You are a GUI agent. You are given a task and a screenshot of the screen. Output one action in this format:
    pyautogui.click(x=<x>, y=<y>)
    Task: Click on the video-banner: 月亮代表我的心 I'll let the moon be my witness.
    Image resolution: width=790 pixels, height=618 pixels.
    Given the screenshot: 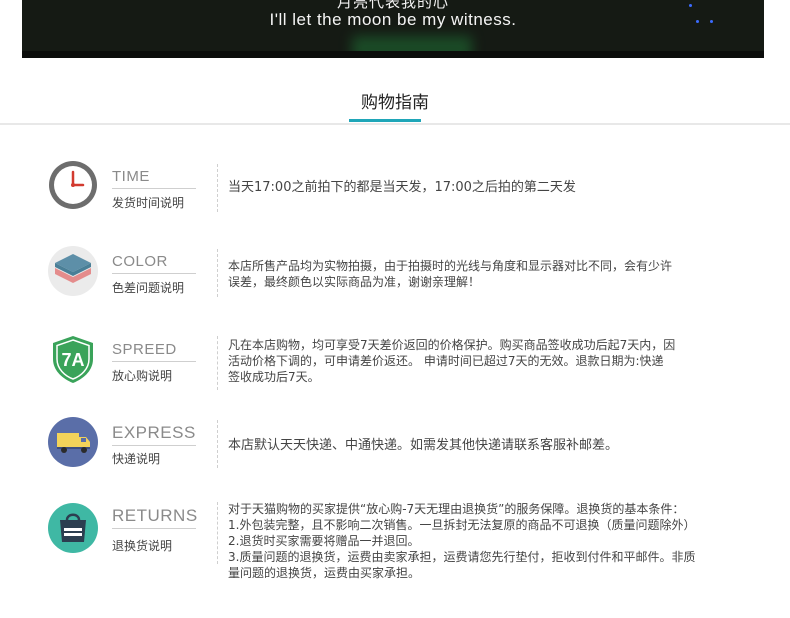 What is the action you would take?
    pyautogui.click(x=393, y=29)
    